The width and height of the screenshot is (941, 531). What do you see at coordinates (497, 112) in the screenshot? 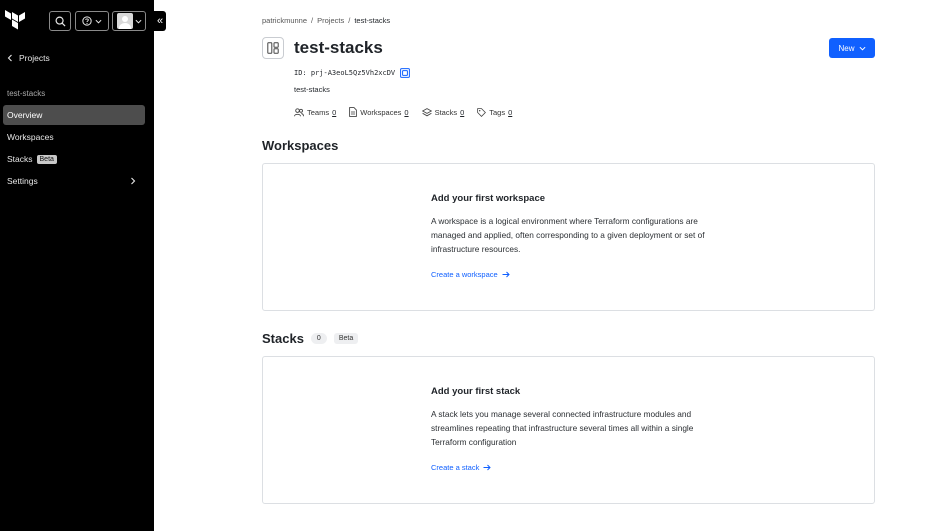
I see `meta-label: Tags` at bounding box center [497, 112].